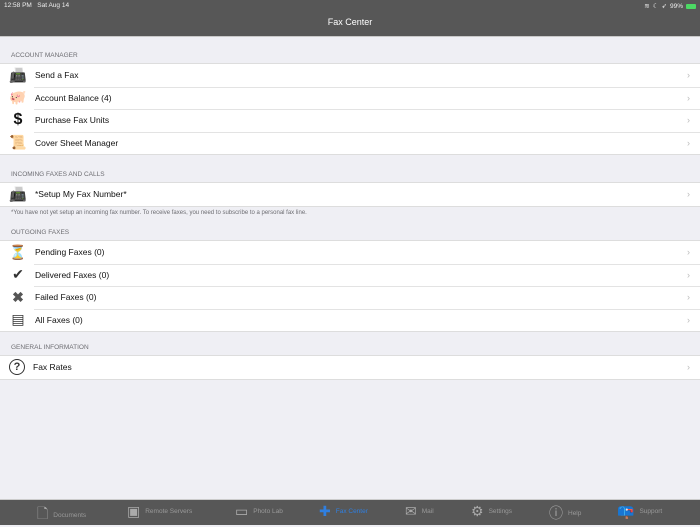 This screenshot has height=527, width=700. Describe the element at coordinates (575, 513) in the screenshot. I see `tab-label: Help` at that location.